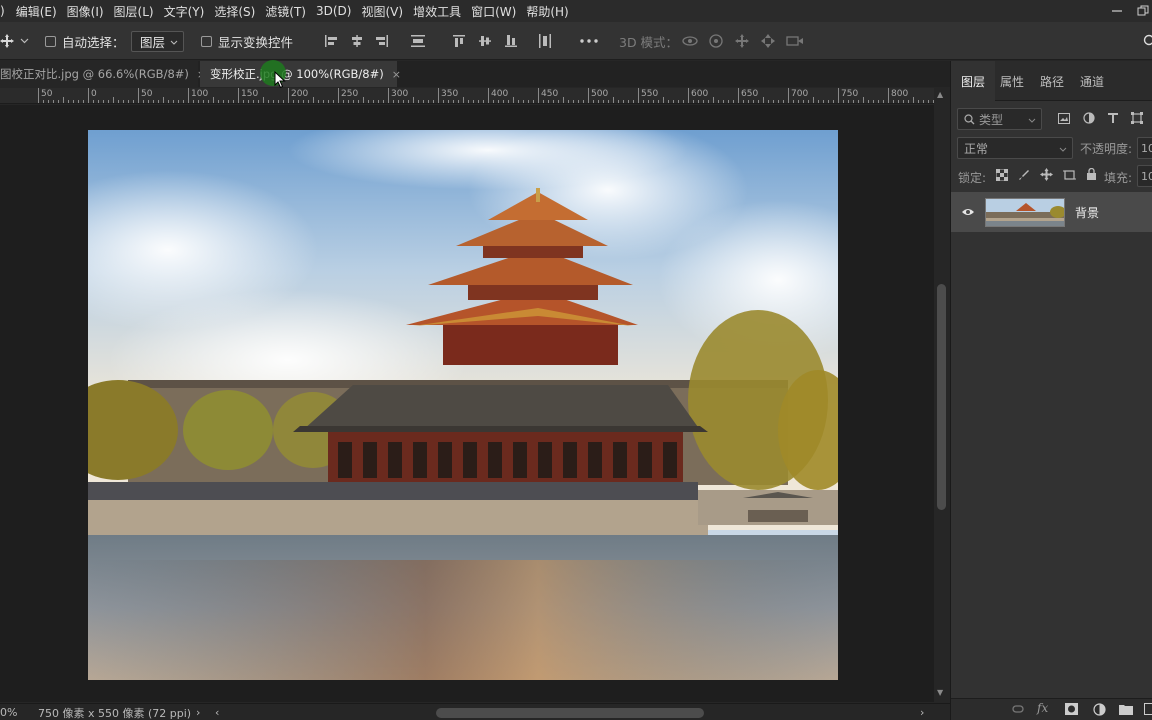  What do you see at coordinates (396, 74) in the screenshot?
I see `close-icon: ×` at bounding box center [396, 74].